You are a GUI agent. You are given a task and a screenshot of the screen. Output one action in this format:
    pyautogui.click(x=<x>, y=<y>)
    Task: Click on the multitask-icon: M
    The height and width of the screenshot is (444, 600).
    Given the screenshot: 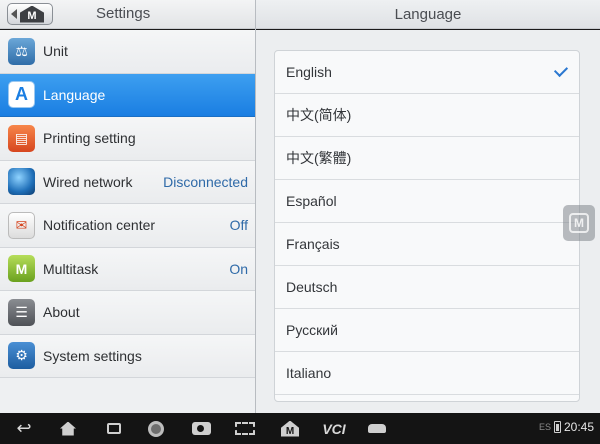 What is the action you would take?
    pyautogui.click(x=21, y=269)
    